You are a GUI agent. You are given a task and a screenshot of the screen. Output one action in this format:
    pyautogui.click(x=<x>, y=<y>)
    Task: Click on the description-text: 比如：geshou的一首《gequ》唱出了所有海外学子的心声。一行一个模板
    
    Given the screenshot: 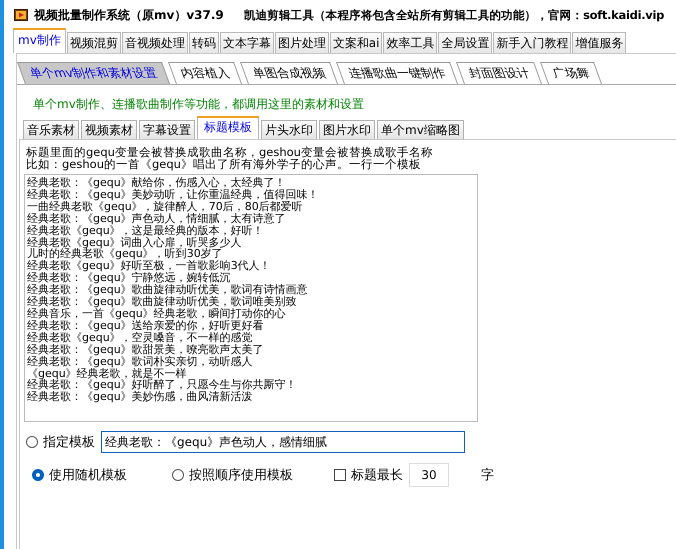 What is the action you would take?
    pyautogui.click(x=223, y=164)
    